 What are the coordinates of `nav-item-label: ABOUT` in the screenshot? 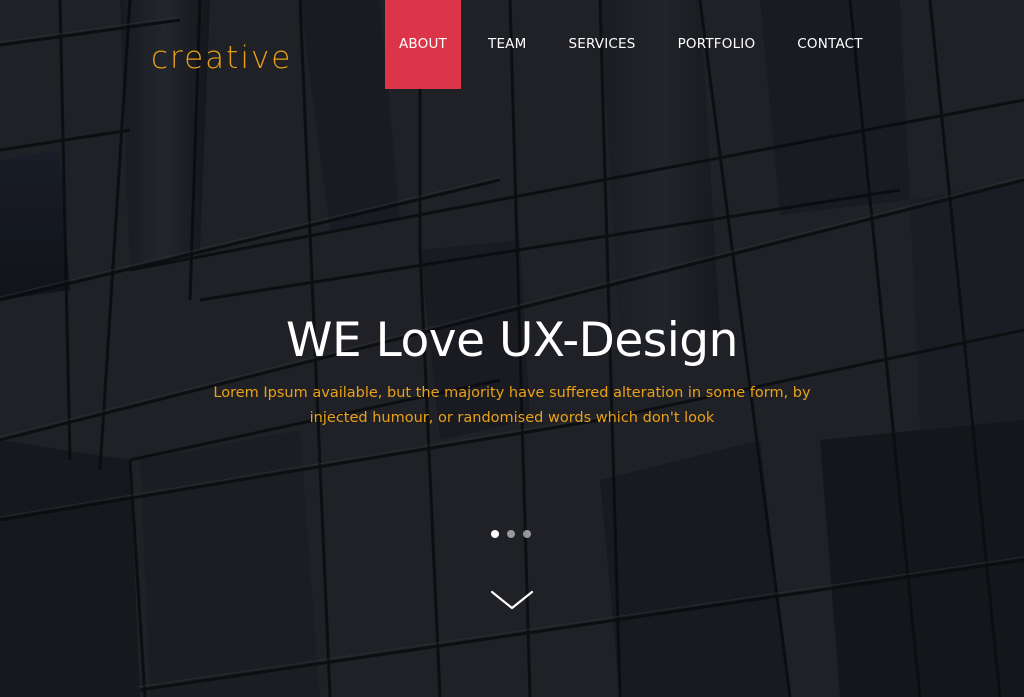 It's located at (422, 43).